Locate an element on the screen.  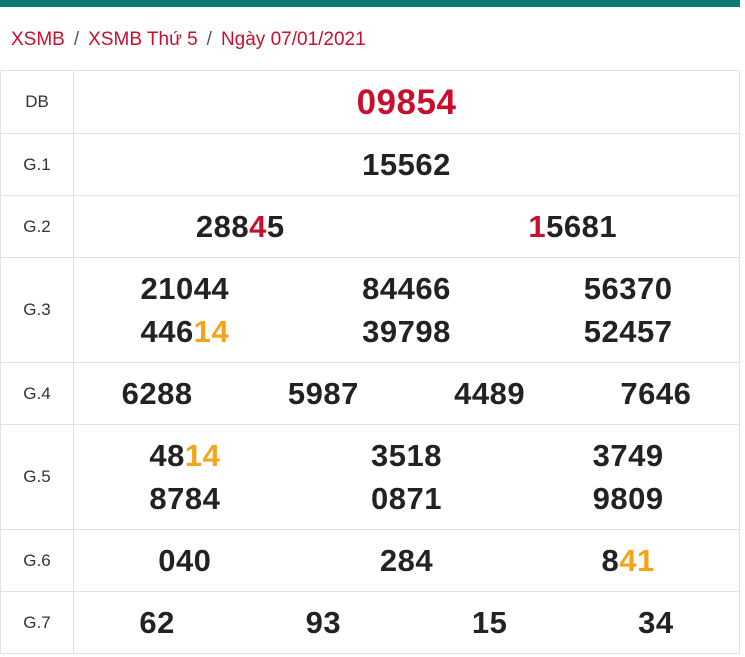
number-part: 8 is located at coordinates (610, 560).